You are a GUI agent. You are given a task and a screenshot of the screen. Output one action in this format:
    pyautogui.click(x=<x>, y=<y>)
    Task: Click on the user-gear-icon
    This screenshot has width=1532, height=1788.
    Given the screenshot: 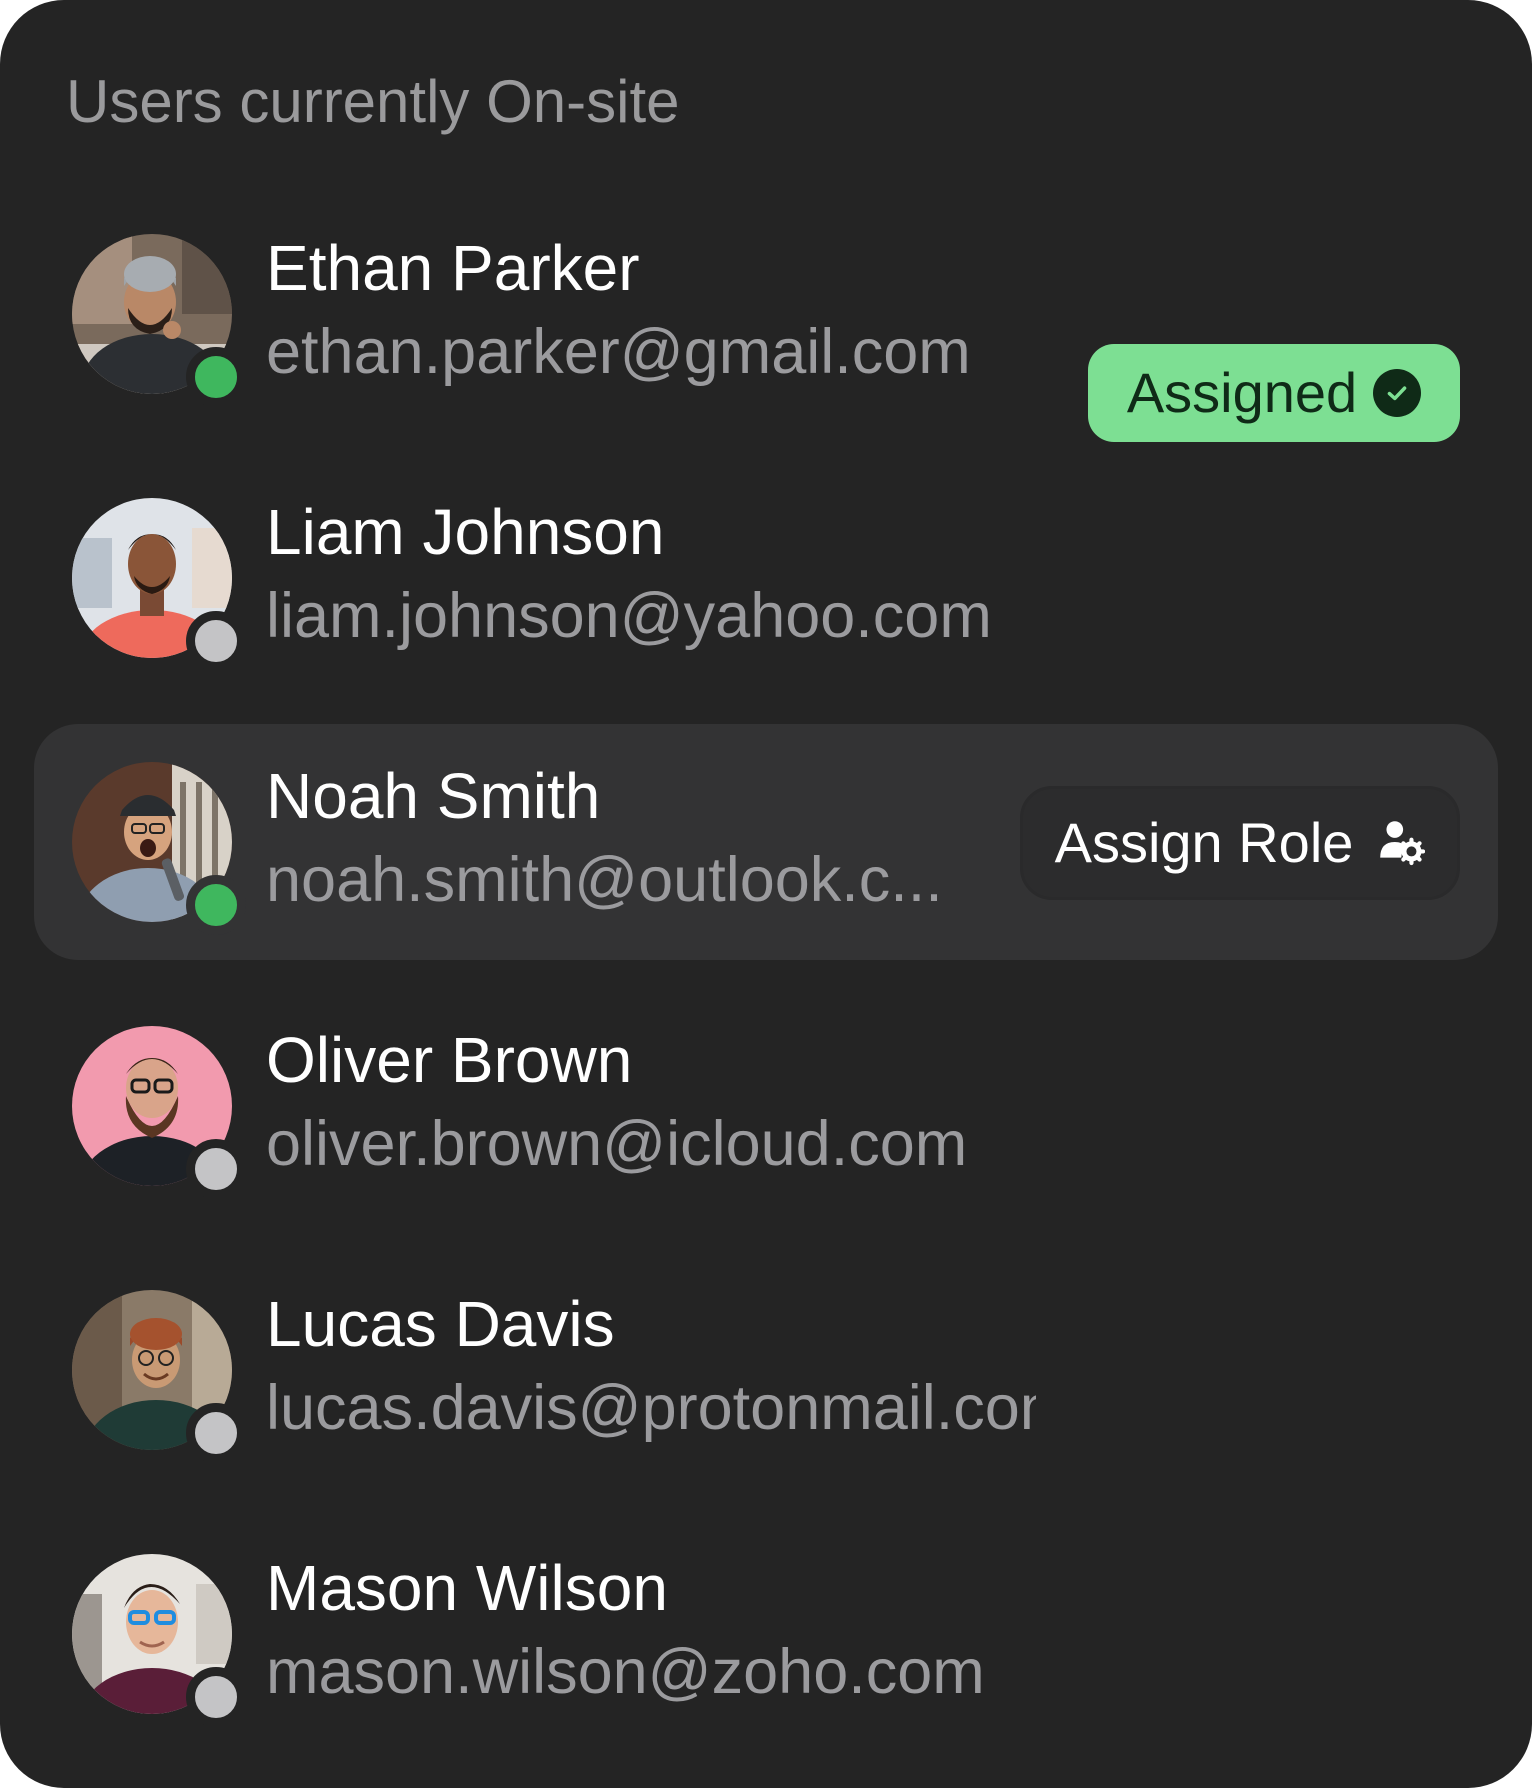 What is the action you would take?
    pyautogui.click(x=1400, y=843)
    